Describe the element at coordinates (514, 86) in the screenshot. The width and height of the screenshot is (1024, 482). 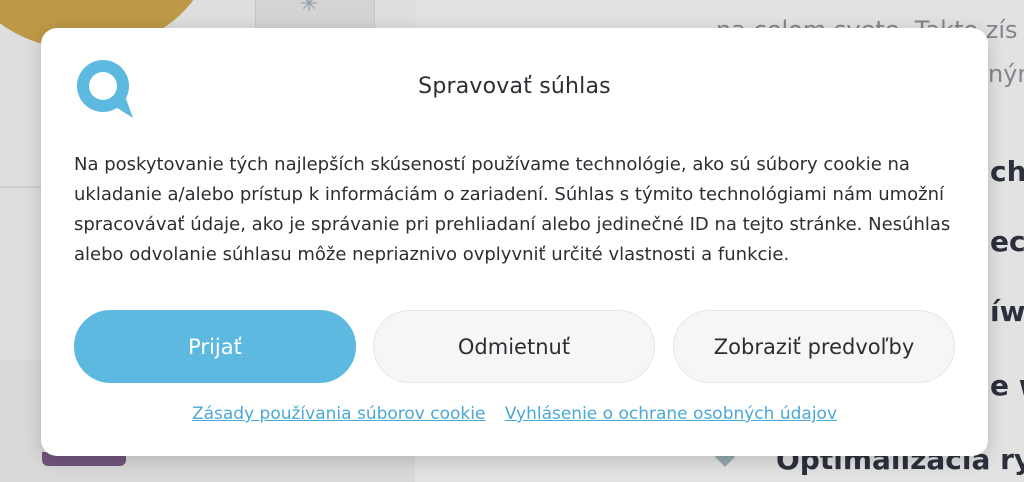
I see `dialog-title: Spravovať súhlas` at that location.